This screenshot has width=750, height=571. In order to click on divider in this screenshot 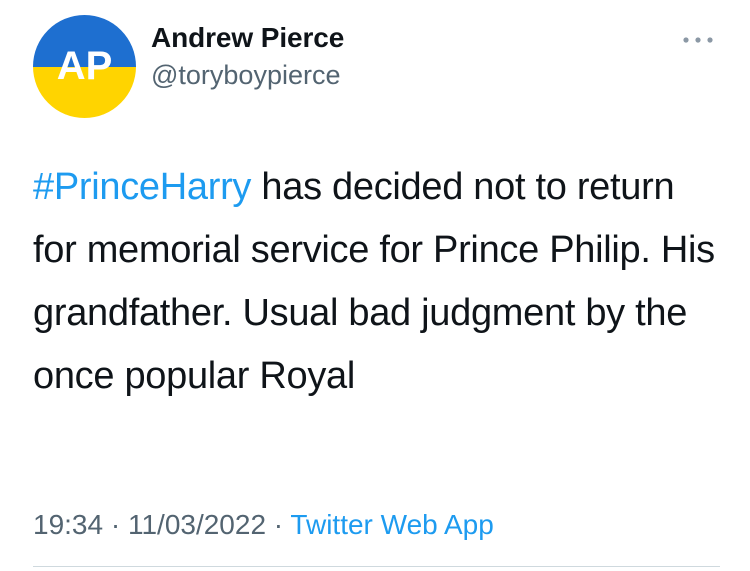, I will do `click(376, 566)`.